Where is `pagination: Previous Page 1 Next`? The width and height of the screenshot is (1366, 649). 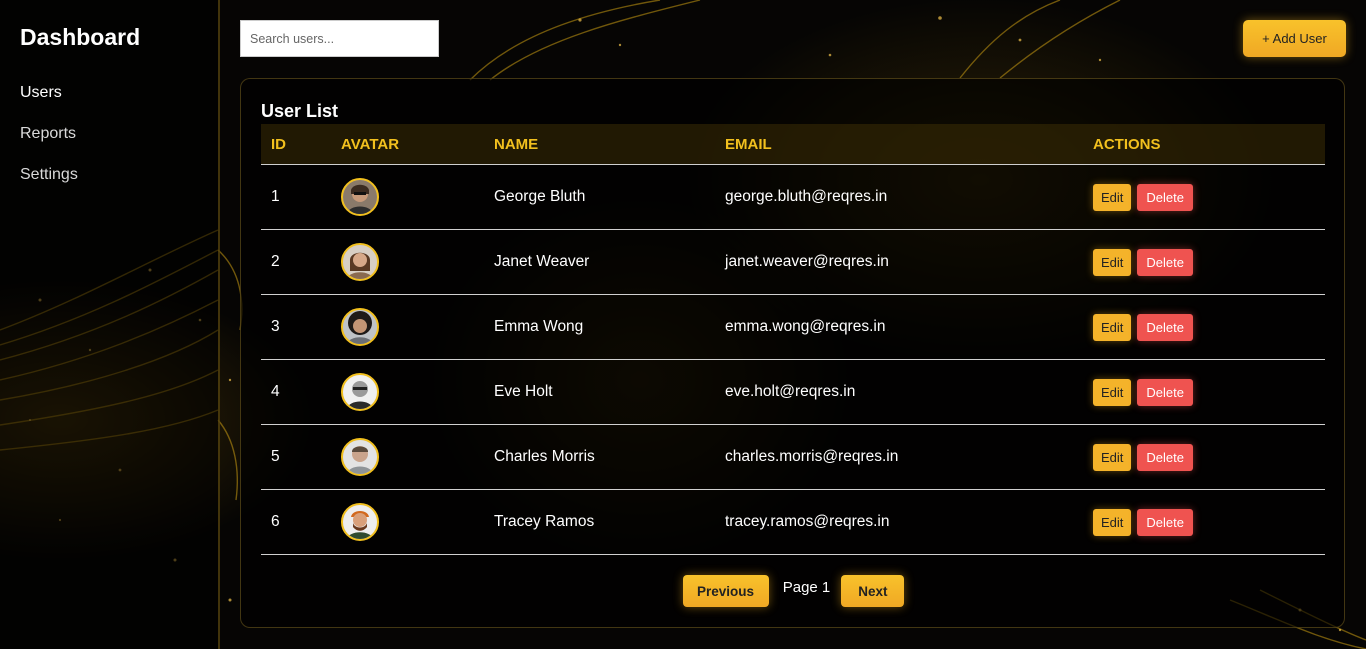
pagination: Previous Page 1 Next is located at coordinates (793, 591).